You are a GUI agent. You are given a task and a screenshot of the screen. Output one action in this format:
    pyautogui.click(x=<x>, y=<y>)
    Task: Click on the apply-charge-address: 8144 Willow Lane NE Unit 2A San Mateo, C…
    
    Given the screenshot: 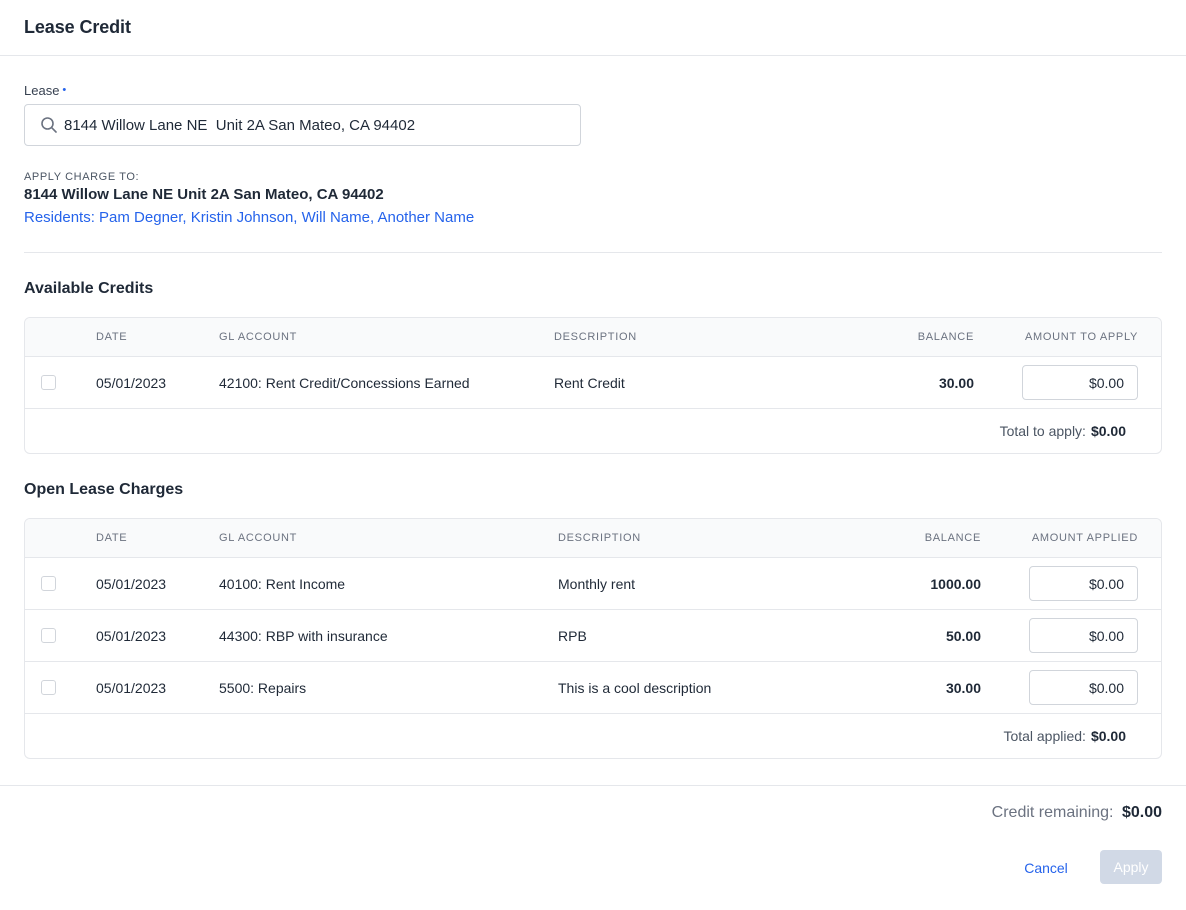 What is the action you would take?
    pyautogui.click(x=204, y=194)
    